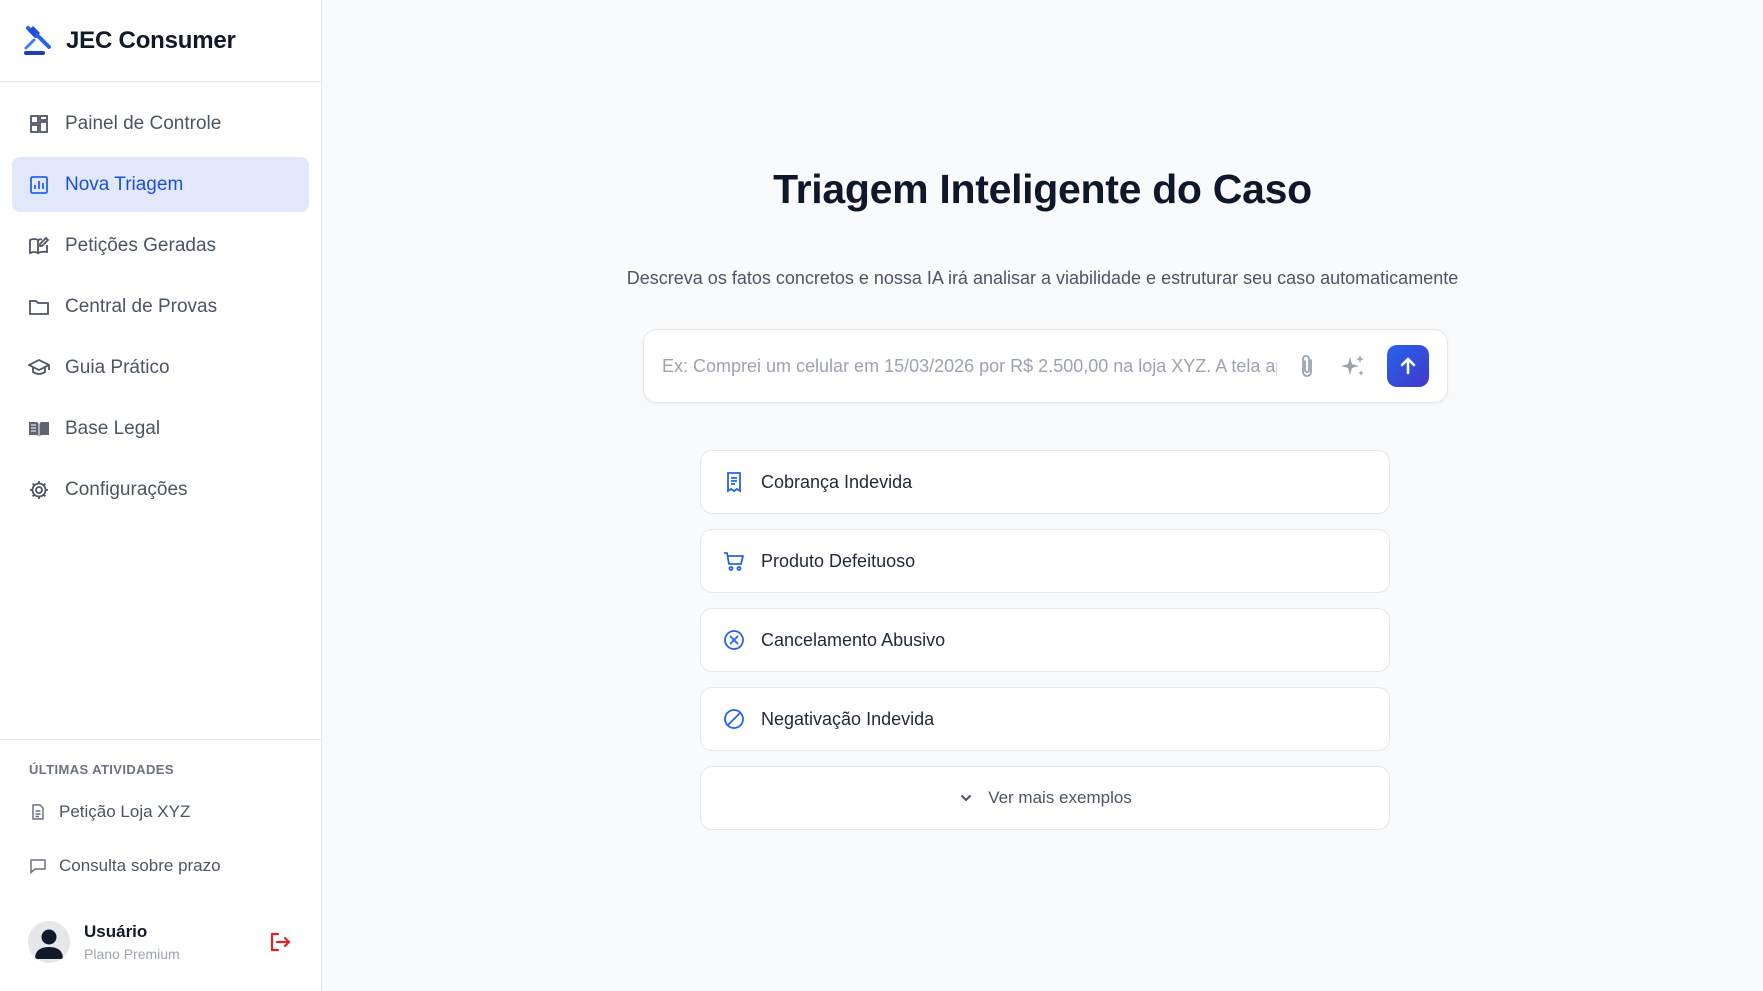 Image resolution: width=1763 pixels, height=991 pixels. Describe the element at coordinates (1042, 189) in the screenshot. I see `page-title: Triagem Inteligente do Caso` at that location.